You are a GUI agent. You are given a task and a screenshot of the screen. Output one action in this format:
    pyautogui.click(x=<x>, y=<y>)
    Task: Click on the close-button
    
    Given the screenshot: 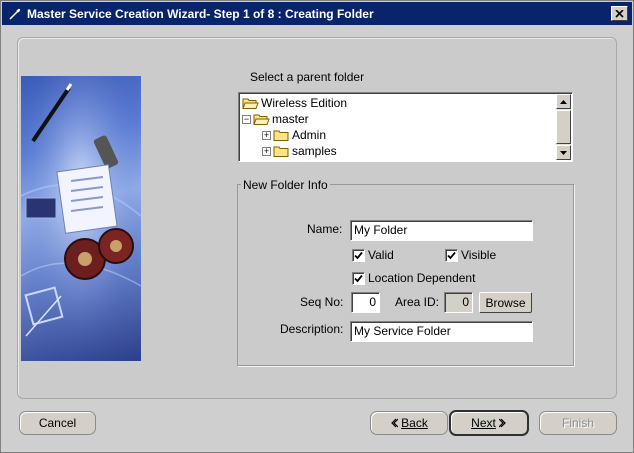 What is the action you would take?
    pyautogui.click(x=619, y=13)
    